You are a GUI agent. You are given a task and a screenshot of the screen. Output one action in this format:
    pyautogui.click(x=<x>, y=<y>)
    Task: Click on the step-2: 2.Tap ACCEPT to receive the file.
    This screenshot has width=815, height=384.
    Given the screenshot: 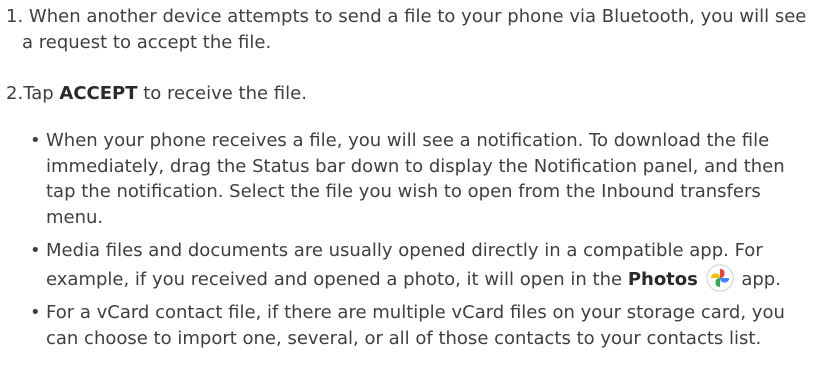 What is the action you would take?
    pyautogui.click(x=410, y=94)
    